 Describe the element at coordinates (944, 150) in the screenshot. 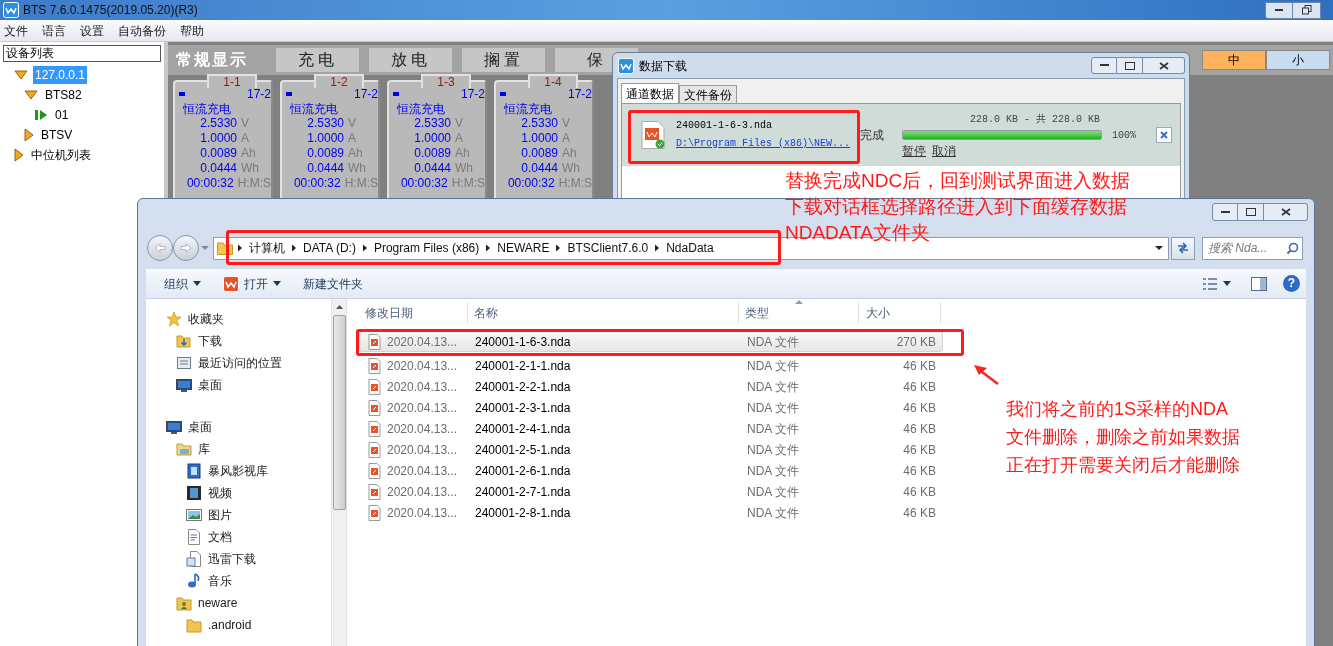

I see `action-link: 取消` at that location.